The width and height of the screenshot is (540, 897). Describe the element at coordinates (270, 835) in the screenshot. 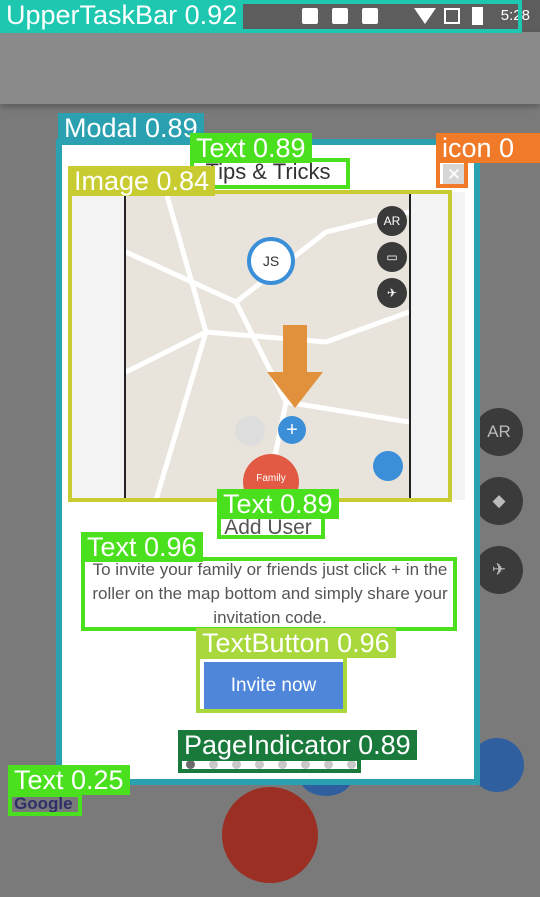

I see `family-button-bg` at that location.